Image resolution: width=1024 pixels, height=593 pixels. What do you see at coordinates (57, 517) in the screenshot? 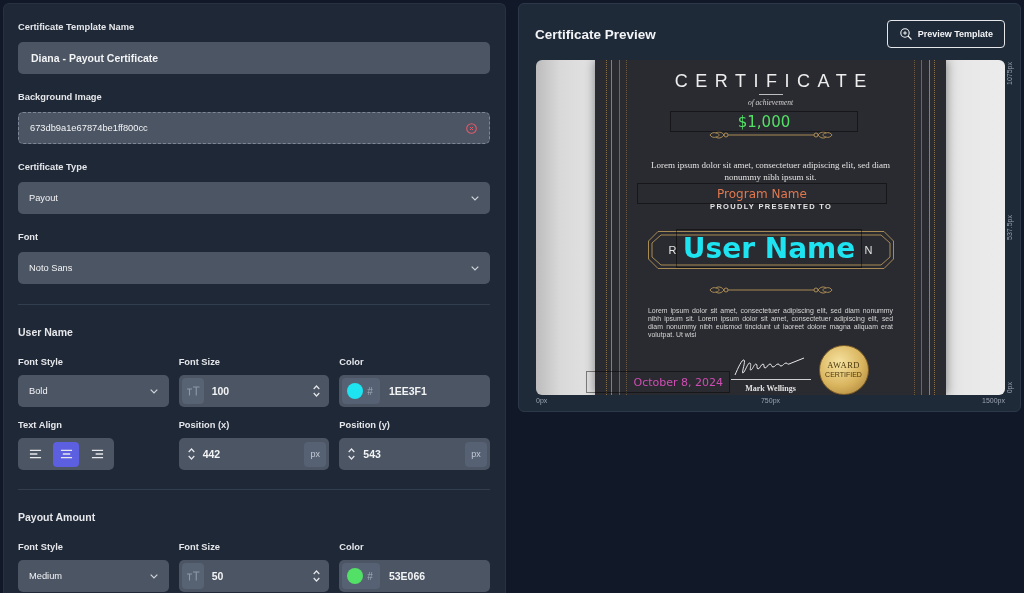
I see `section-heading: Payout Amount` at bounding box center [57, 517].